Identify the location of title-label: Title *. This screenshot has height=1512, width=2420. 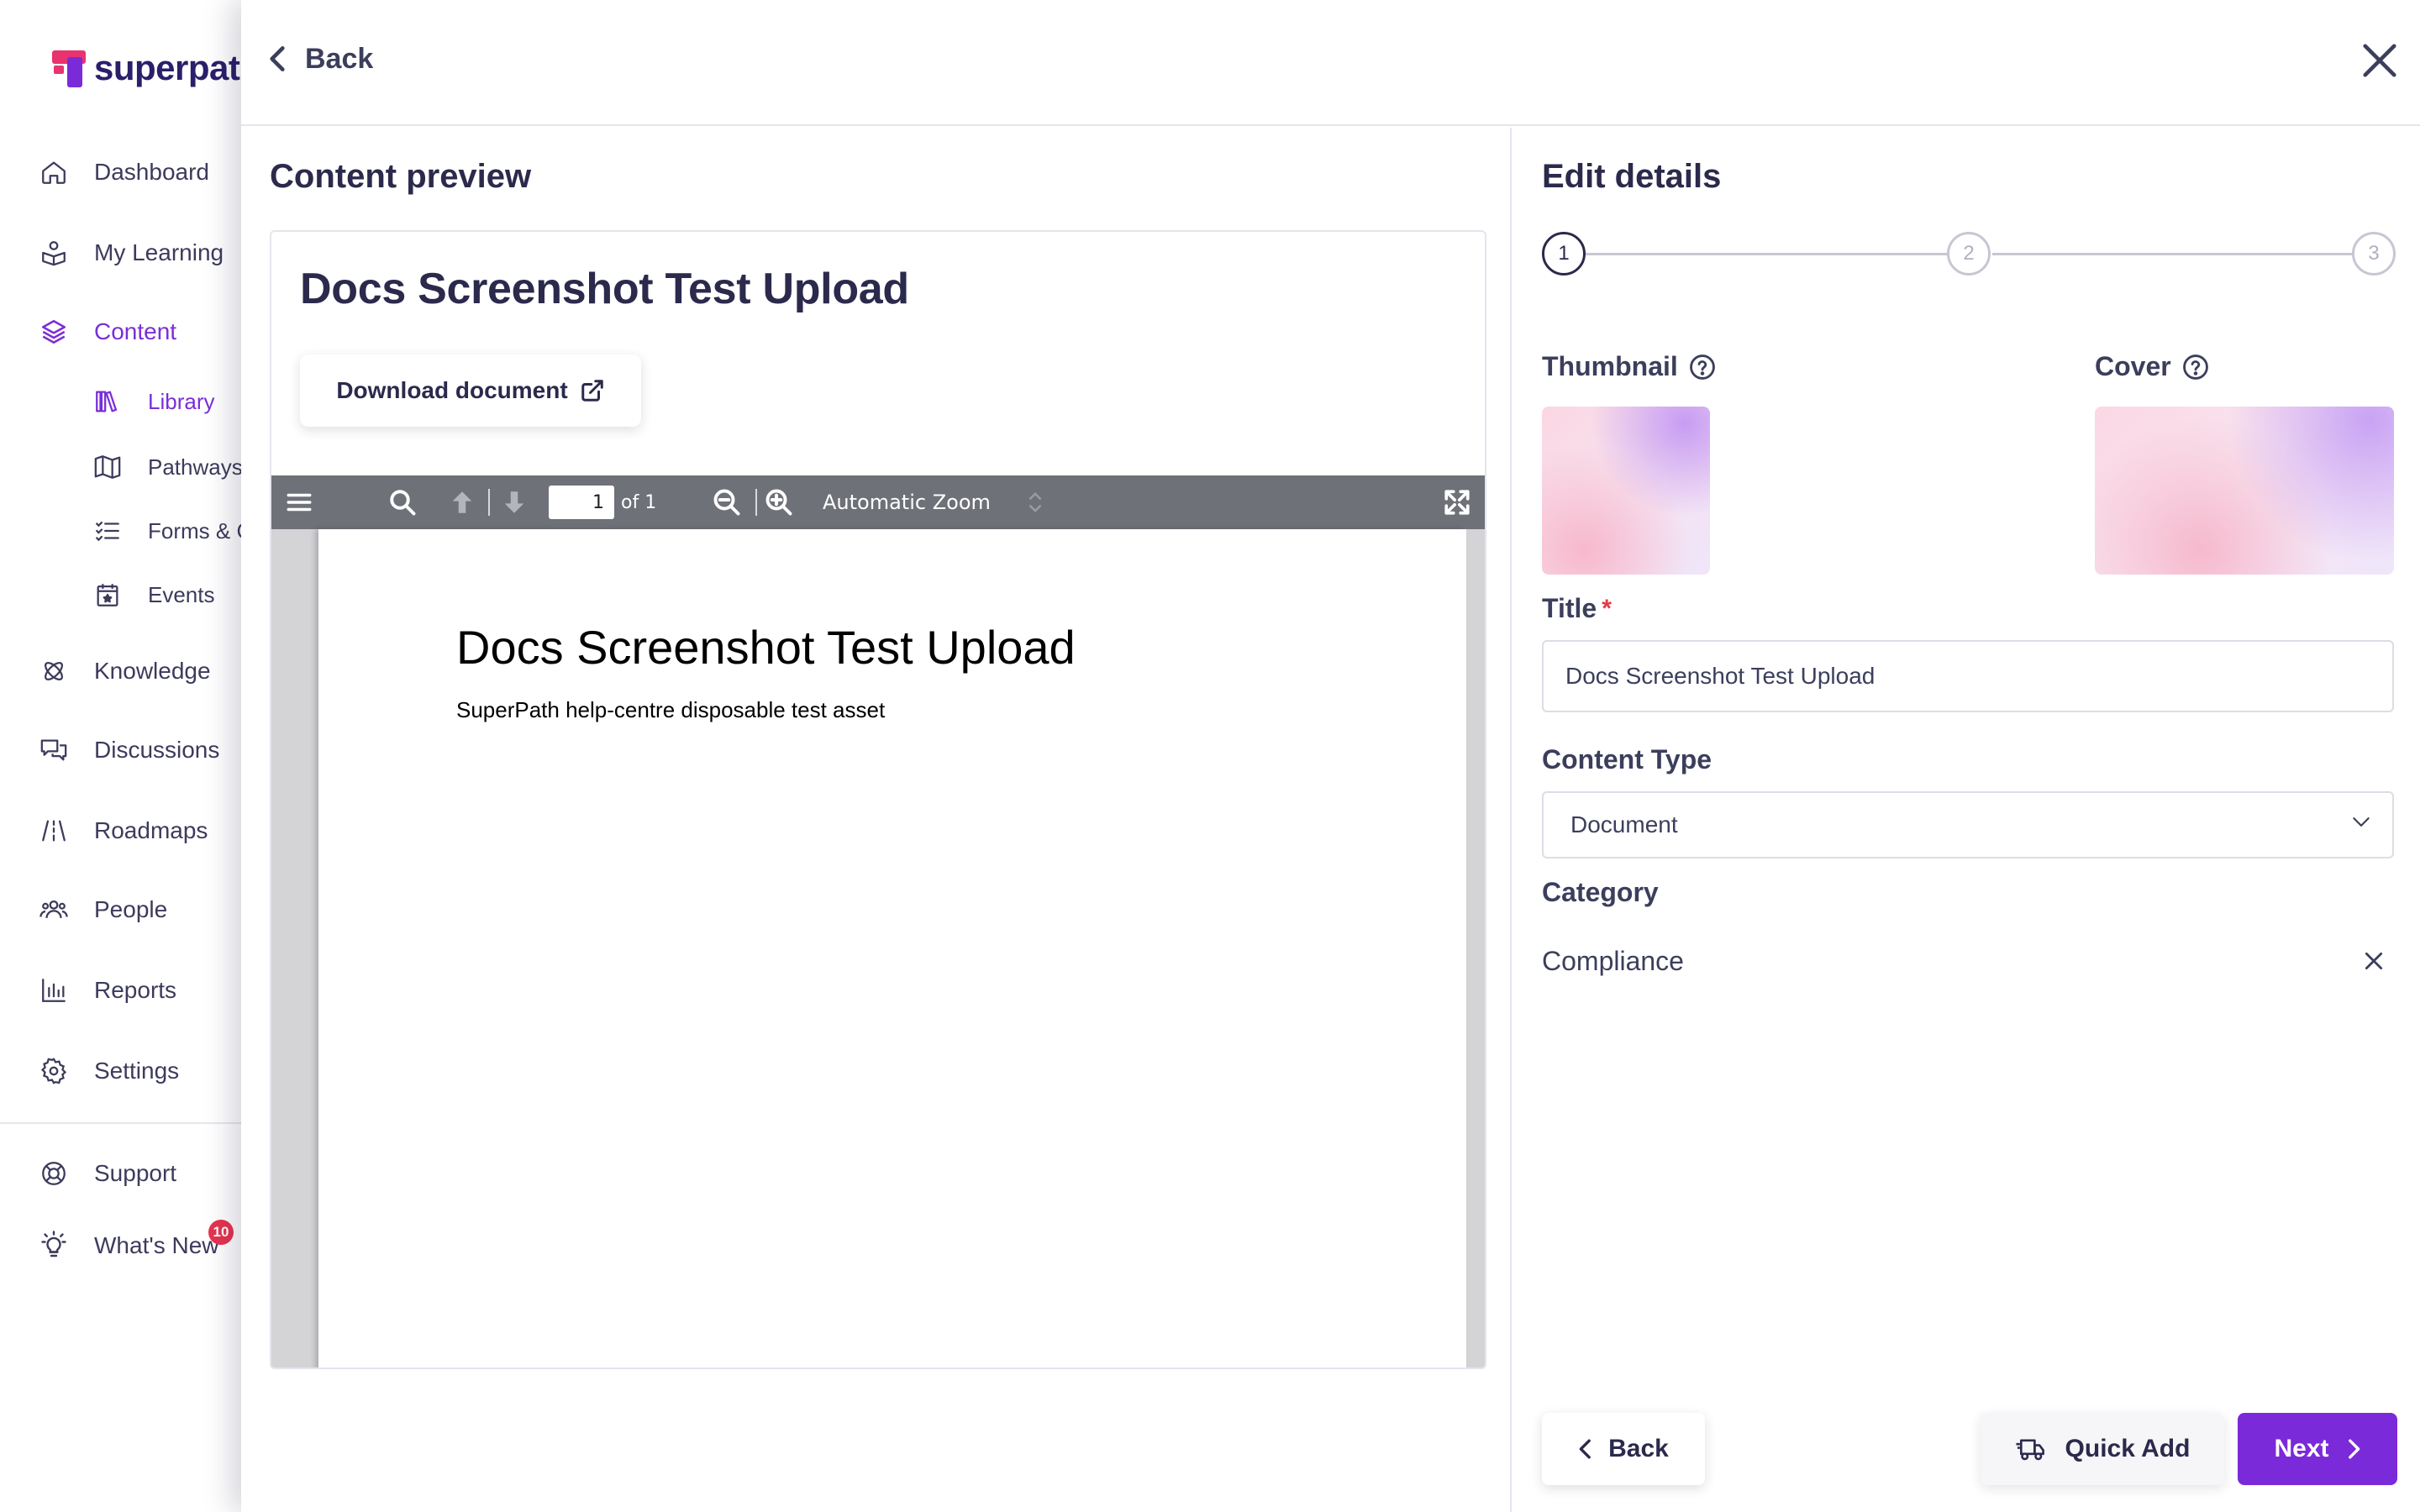
(1577, 608).